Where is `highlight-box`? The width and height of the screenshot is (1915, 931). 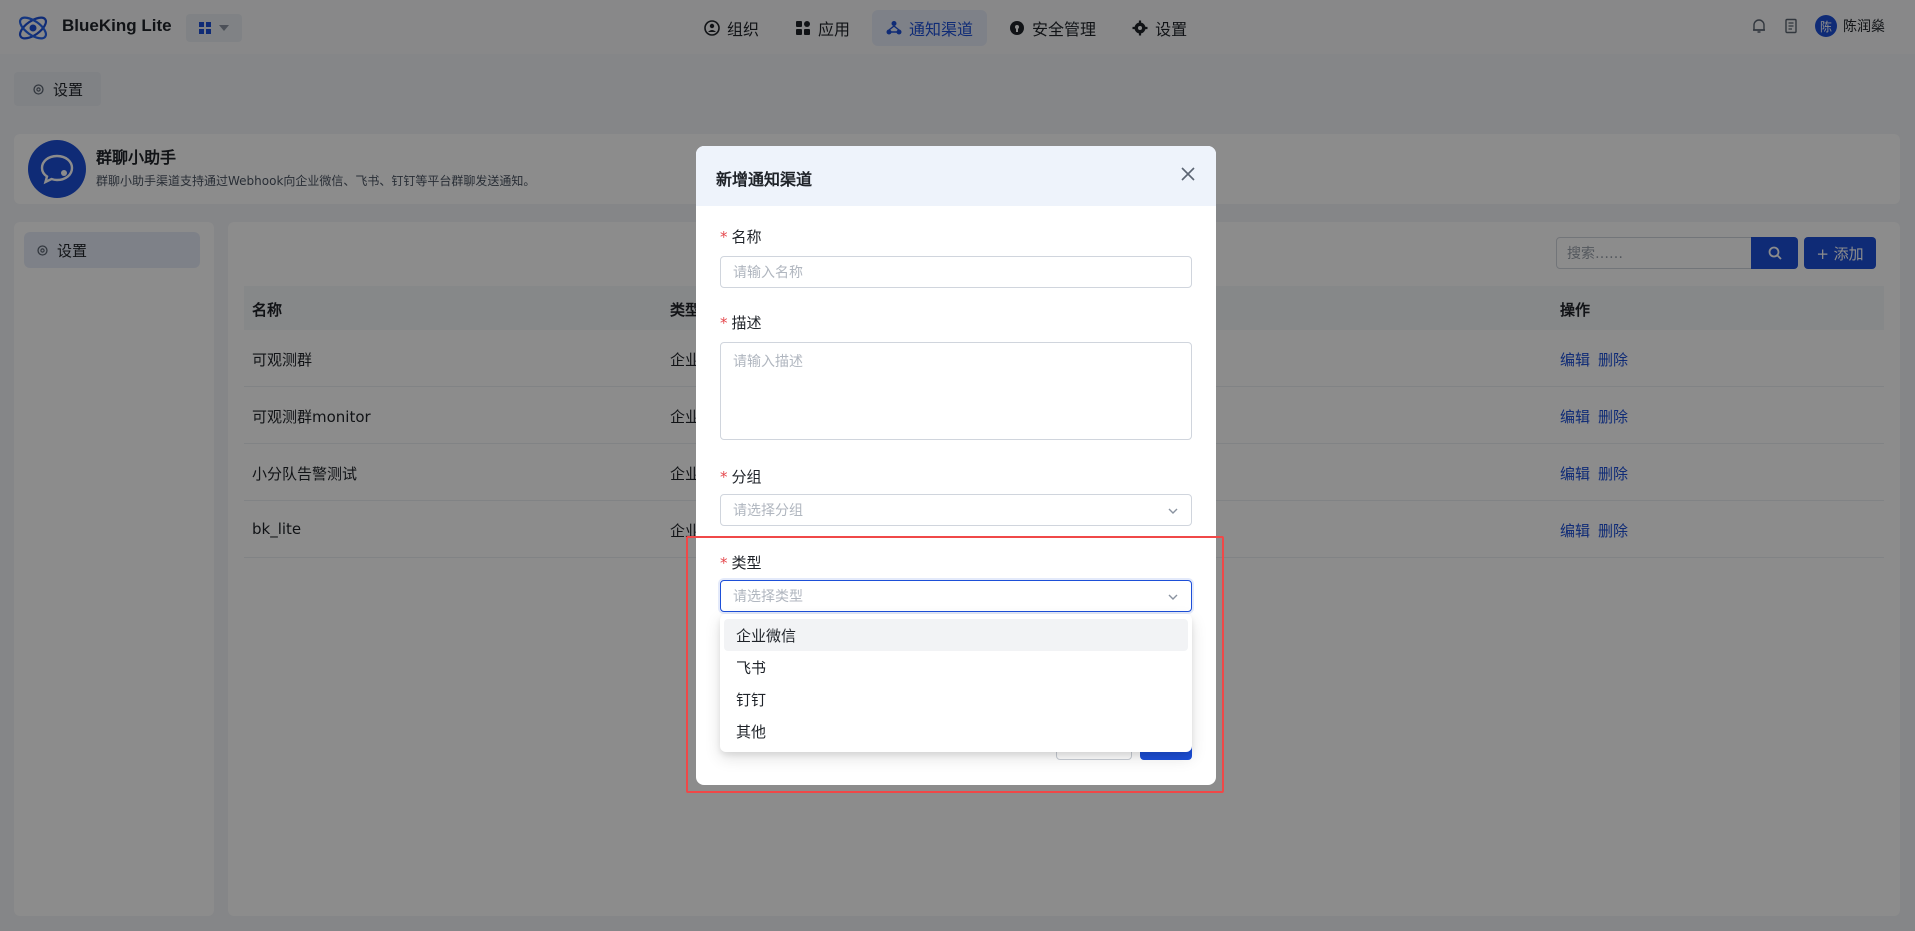
highlight-box is located at coordinates (955, 664).